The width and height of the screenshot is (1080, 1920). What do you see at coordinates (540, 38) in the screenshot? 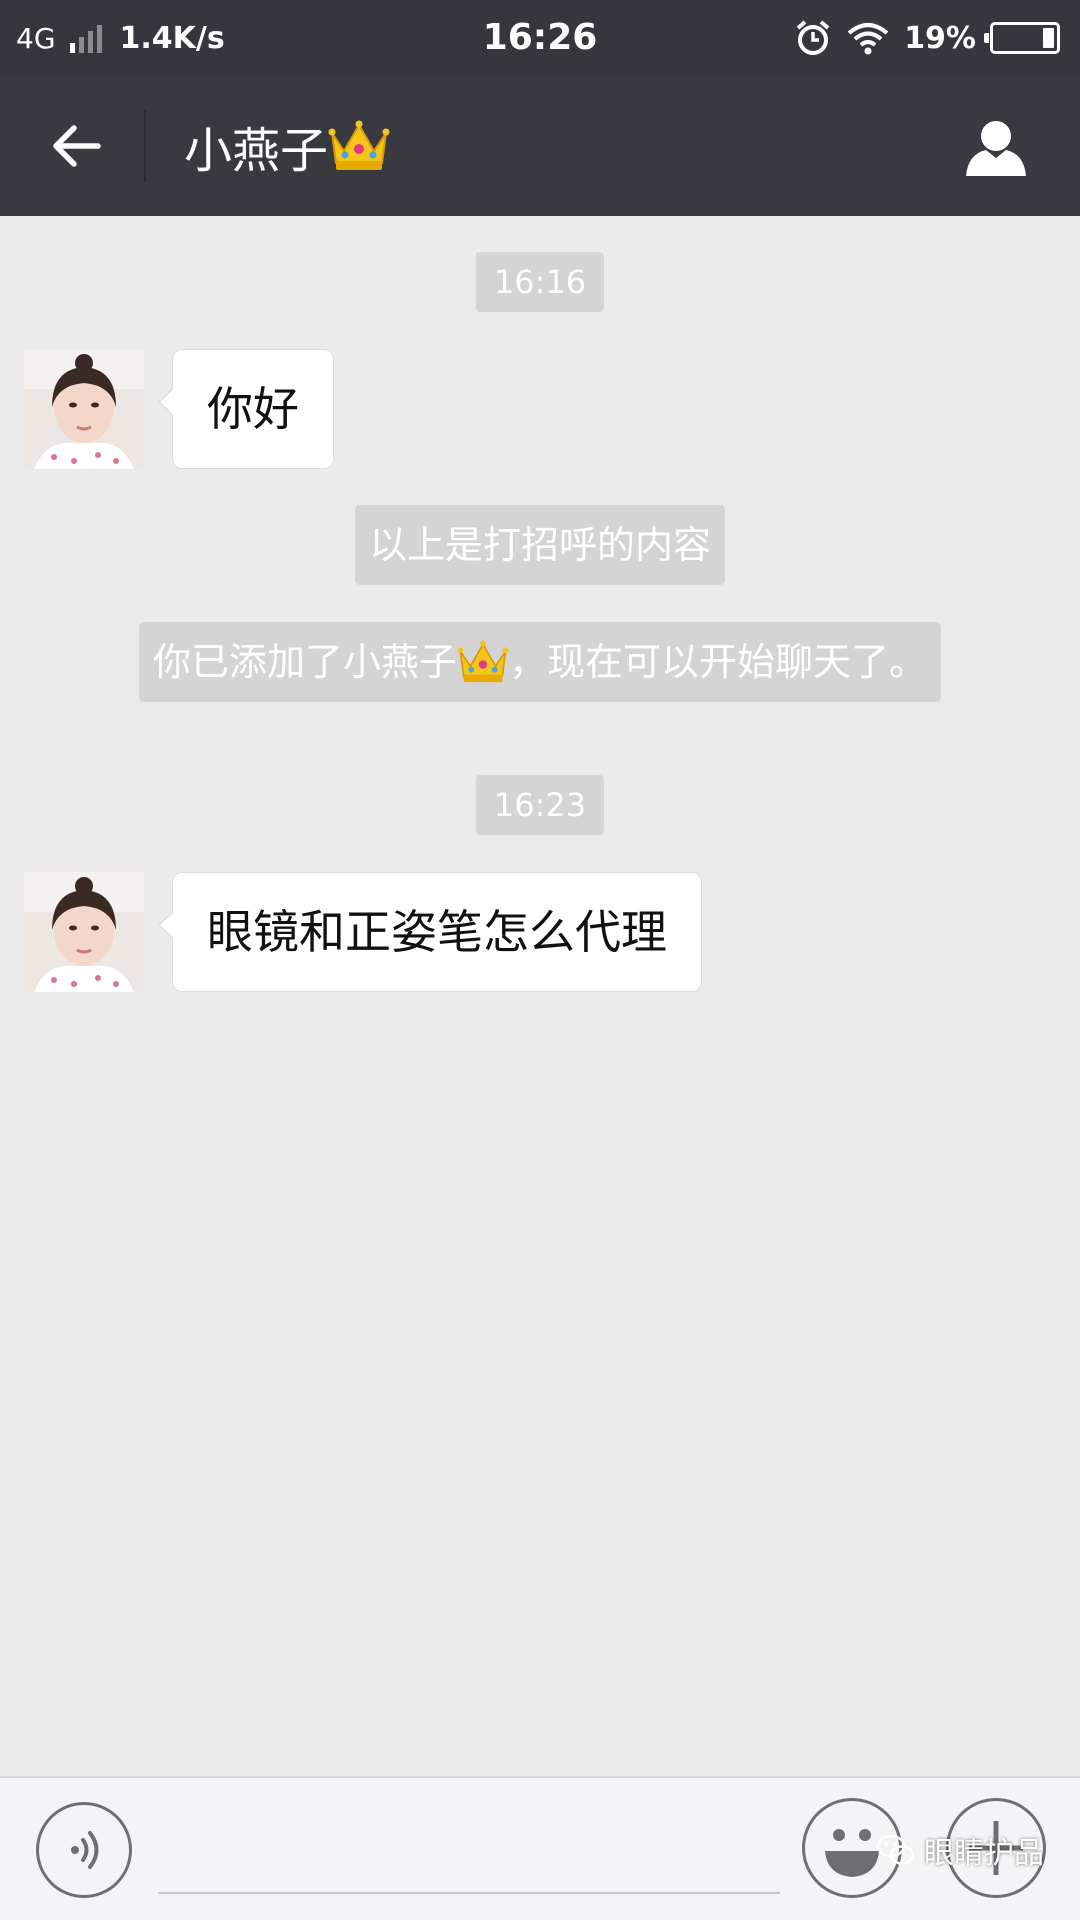
I see `status-bar: 4G 1.4K/s 16:26 19%` at bounding box center [540, 38].